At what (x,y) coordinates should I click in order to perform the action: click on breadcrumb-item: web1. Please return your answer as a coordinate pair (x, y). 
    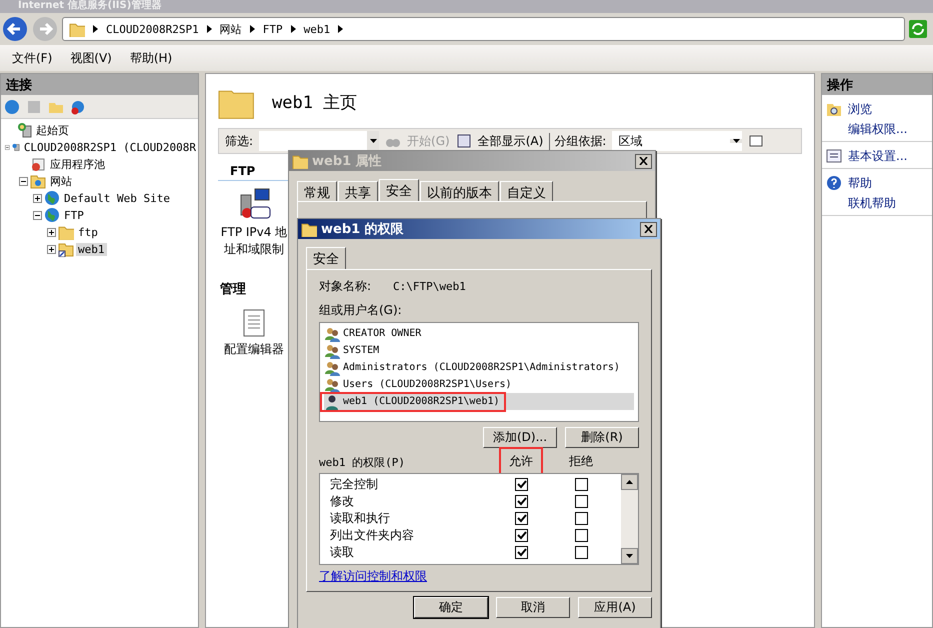
    Looking at the image, I should click on (317, 29).